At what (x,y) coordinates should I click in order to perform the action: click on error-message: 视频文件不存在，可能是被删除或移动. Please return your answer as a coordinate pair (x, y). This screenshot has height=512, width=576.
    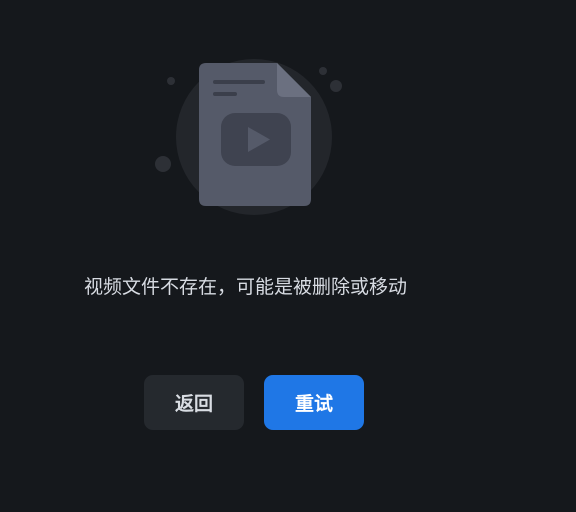
    Looking at the image, I should click on (246, 287).